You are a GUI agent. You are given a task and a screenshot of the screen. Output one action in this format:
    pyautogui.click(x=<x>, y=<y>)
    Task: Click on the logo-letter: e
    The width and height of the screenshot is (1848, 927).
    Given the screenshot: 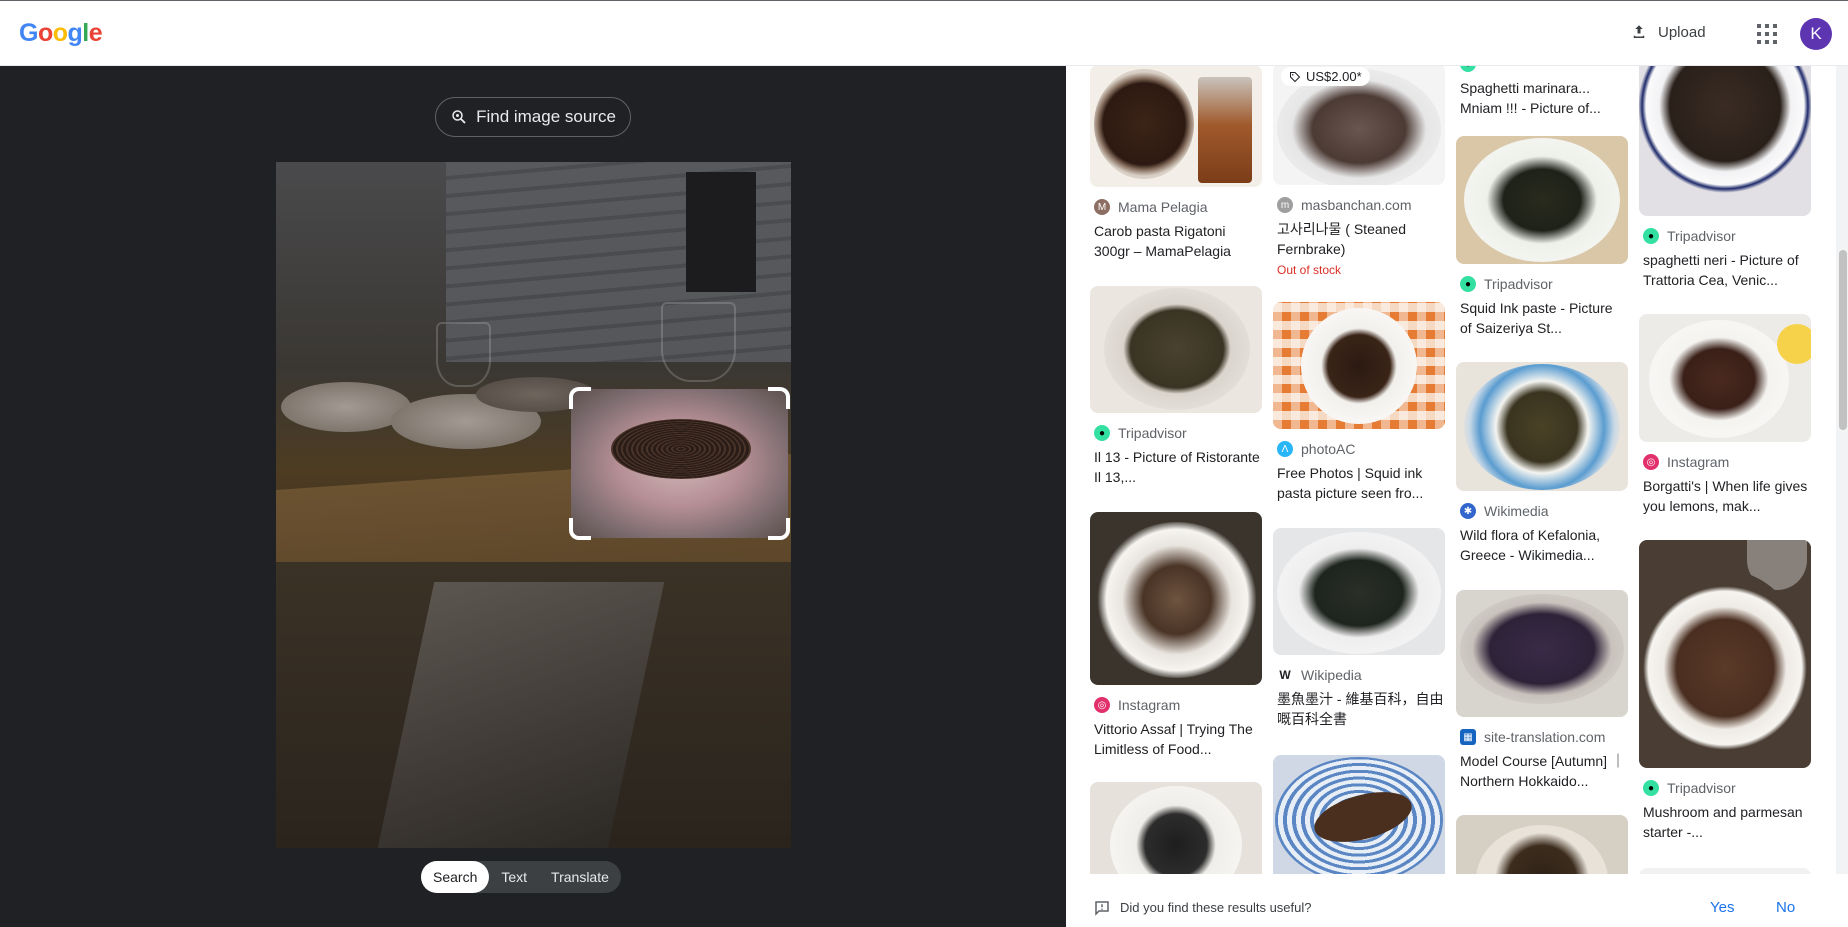 What is the action you would take?
    pyautogui.click(x=95, y=33)
    